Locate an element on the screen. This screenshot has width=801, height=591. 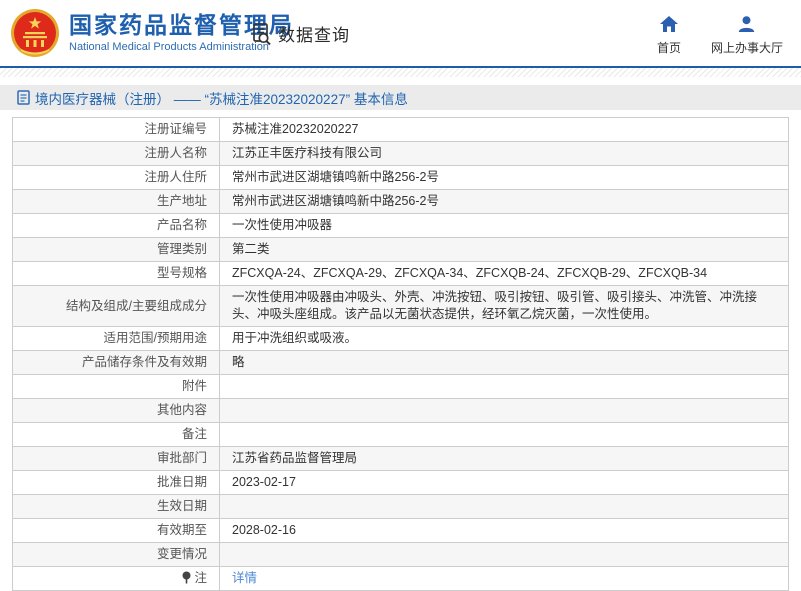
doc-search-icon is located at coordinates (262, 34).